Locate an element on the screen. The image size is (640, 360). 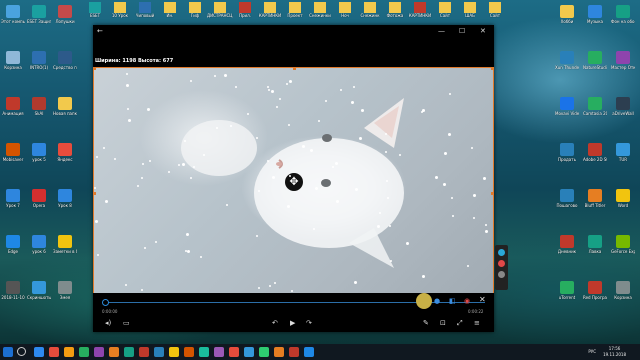
desktop-icon-top-0: ESET is located at coordinates (95, 10).